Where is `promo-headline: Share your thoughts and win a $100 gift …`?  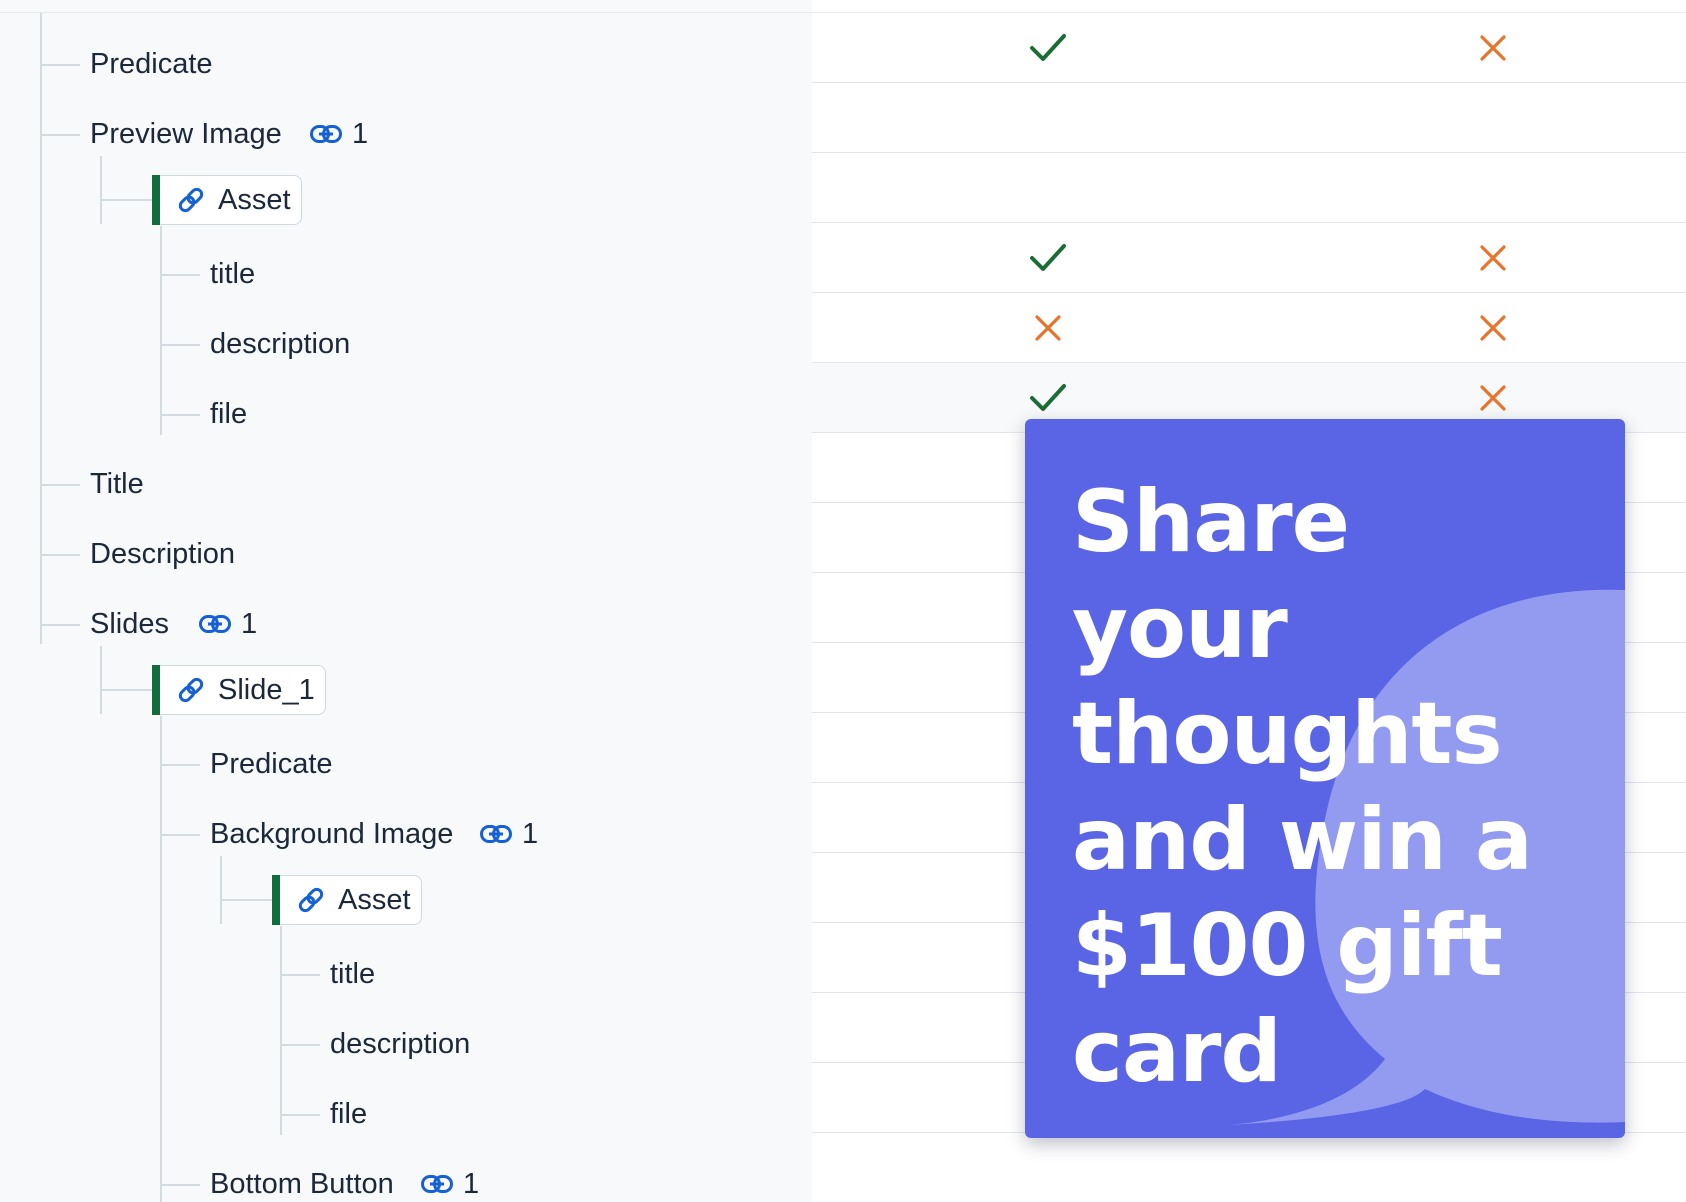 promo-headline: Share your thoughts and win a $100 gift … is located at coordinates (1302, 787).